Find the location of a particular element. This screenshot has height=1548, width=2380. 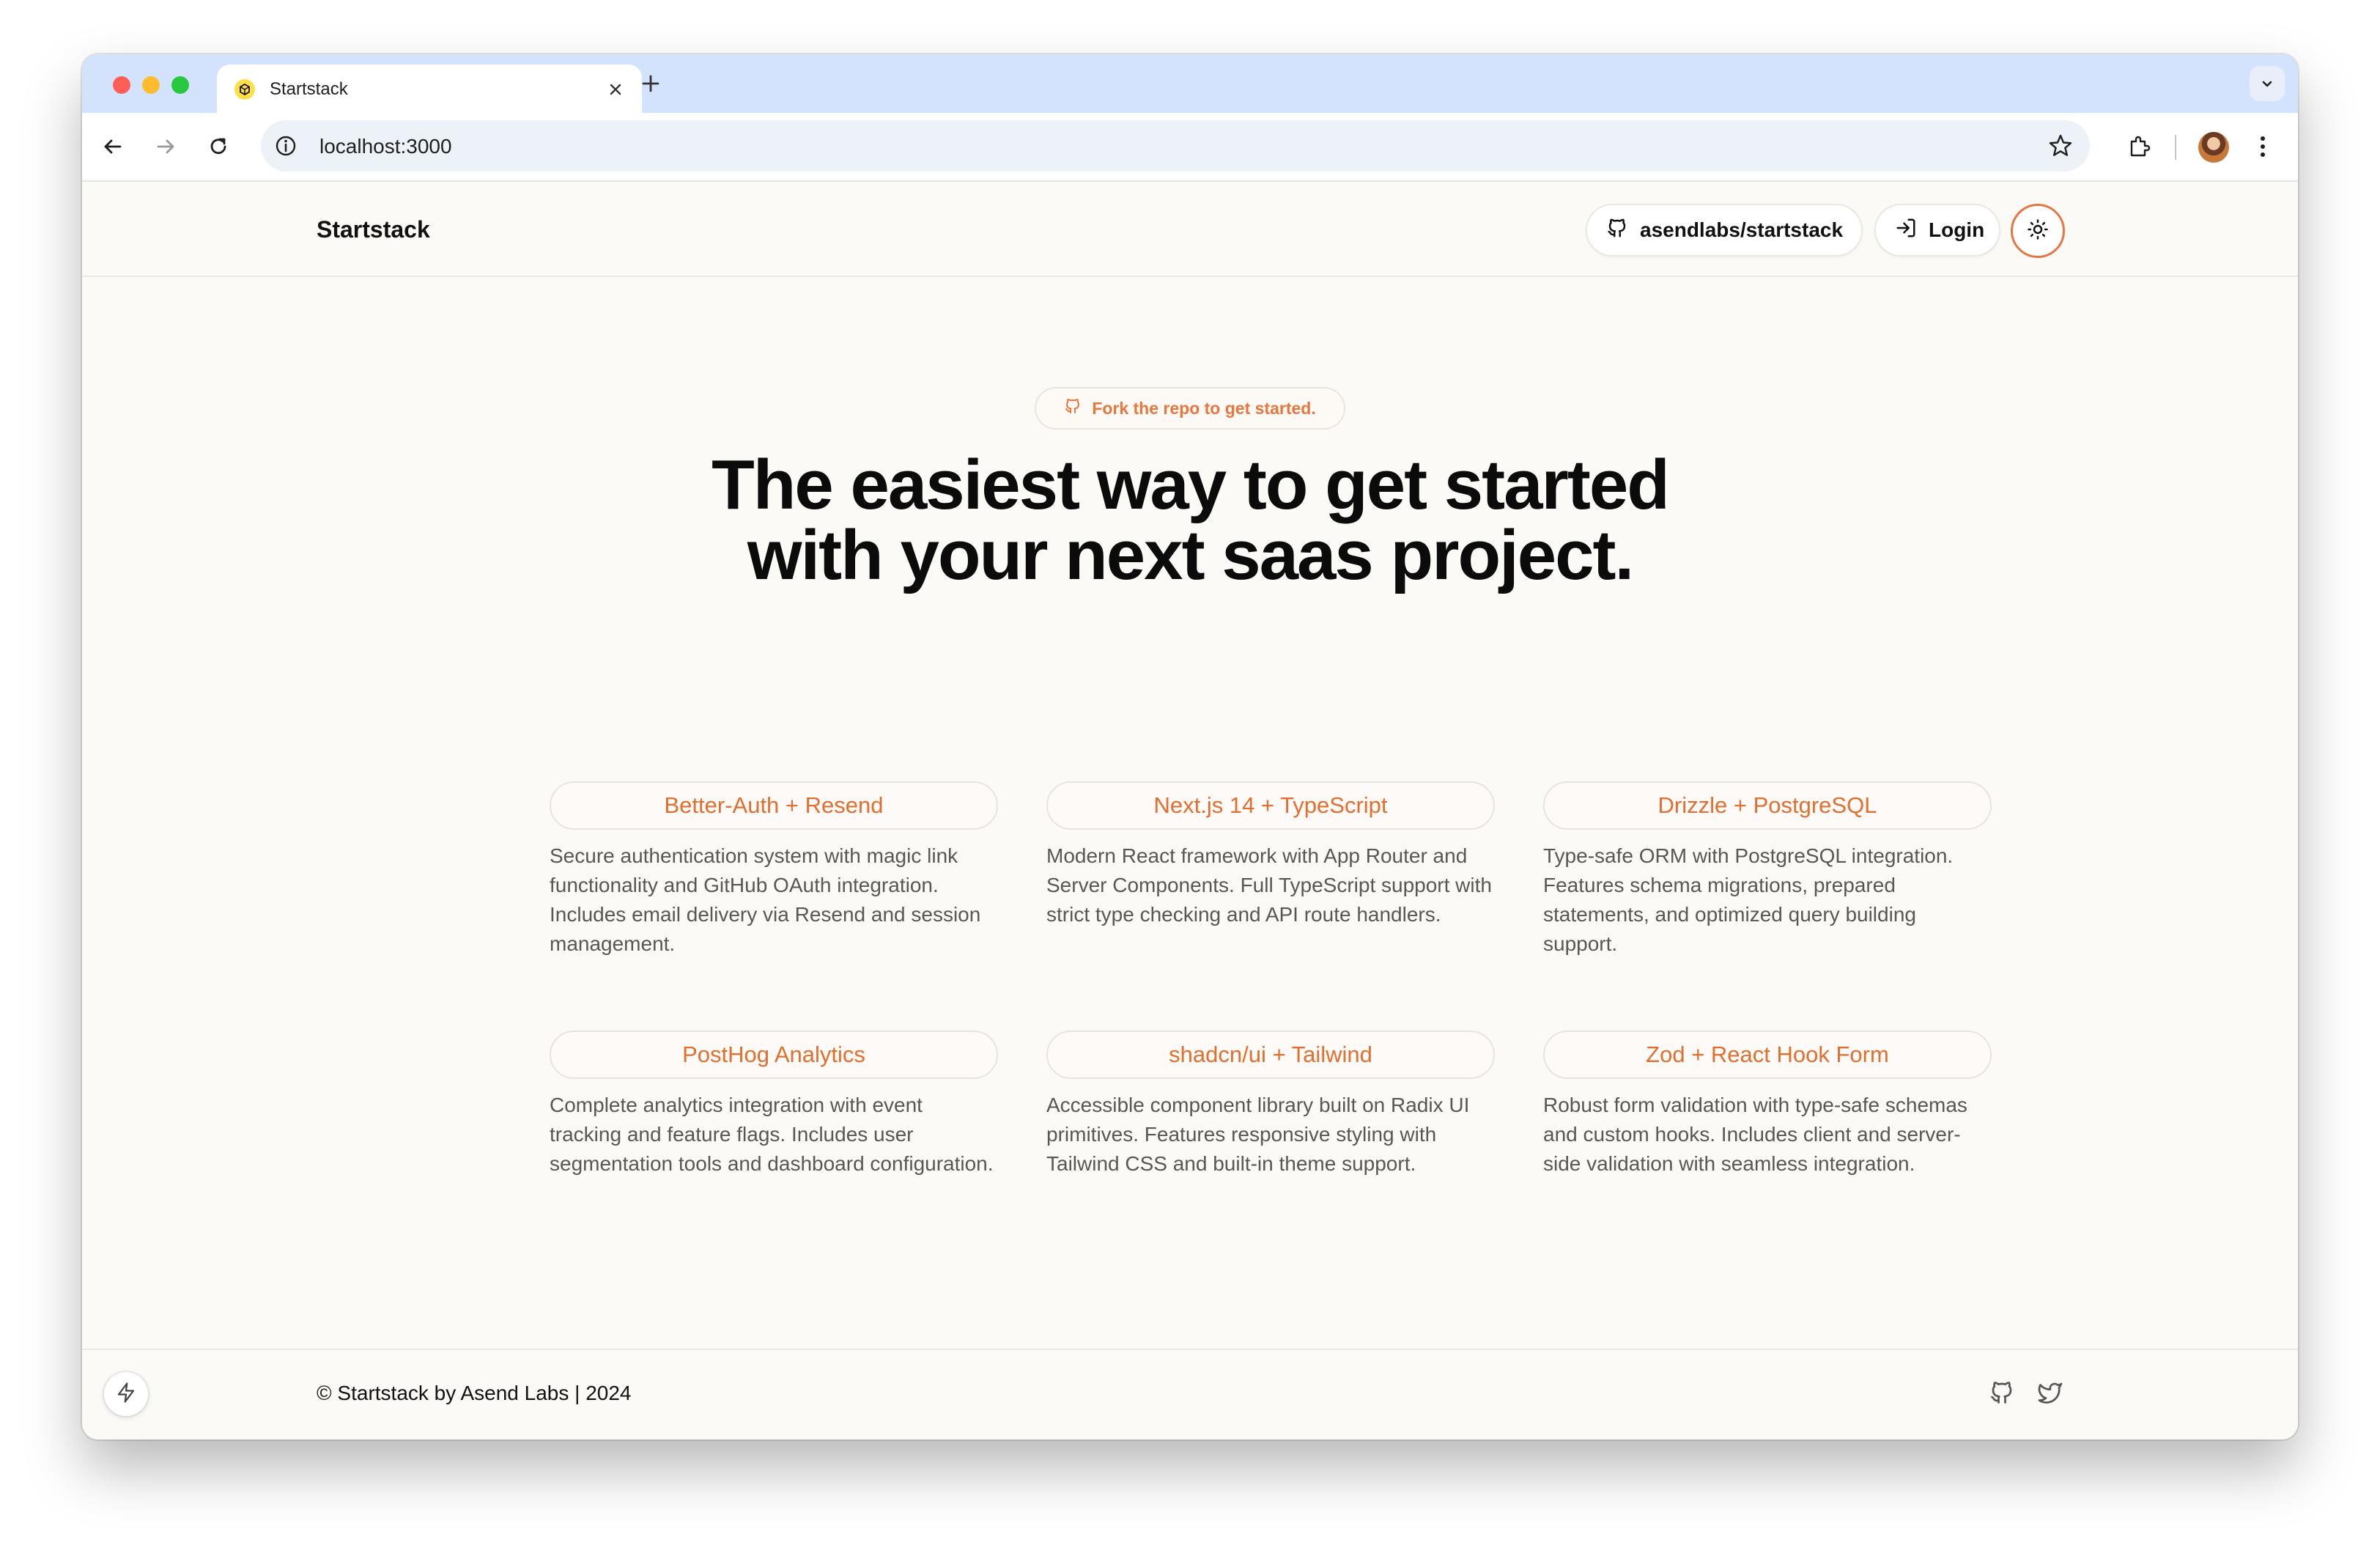

tab-strip: Startstack is located at coordinates (1190, 83).